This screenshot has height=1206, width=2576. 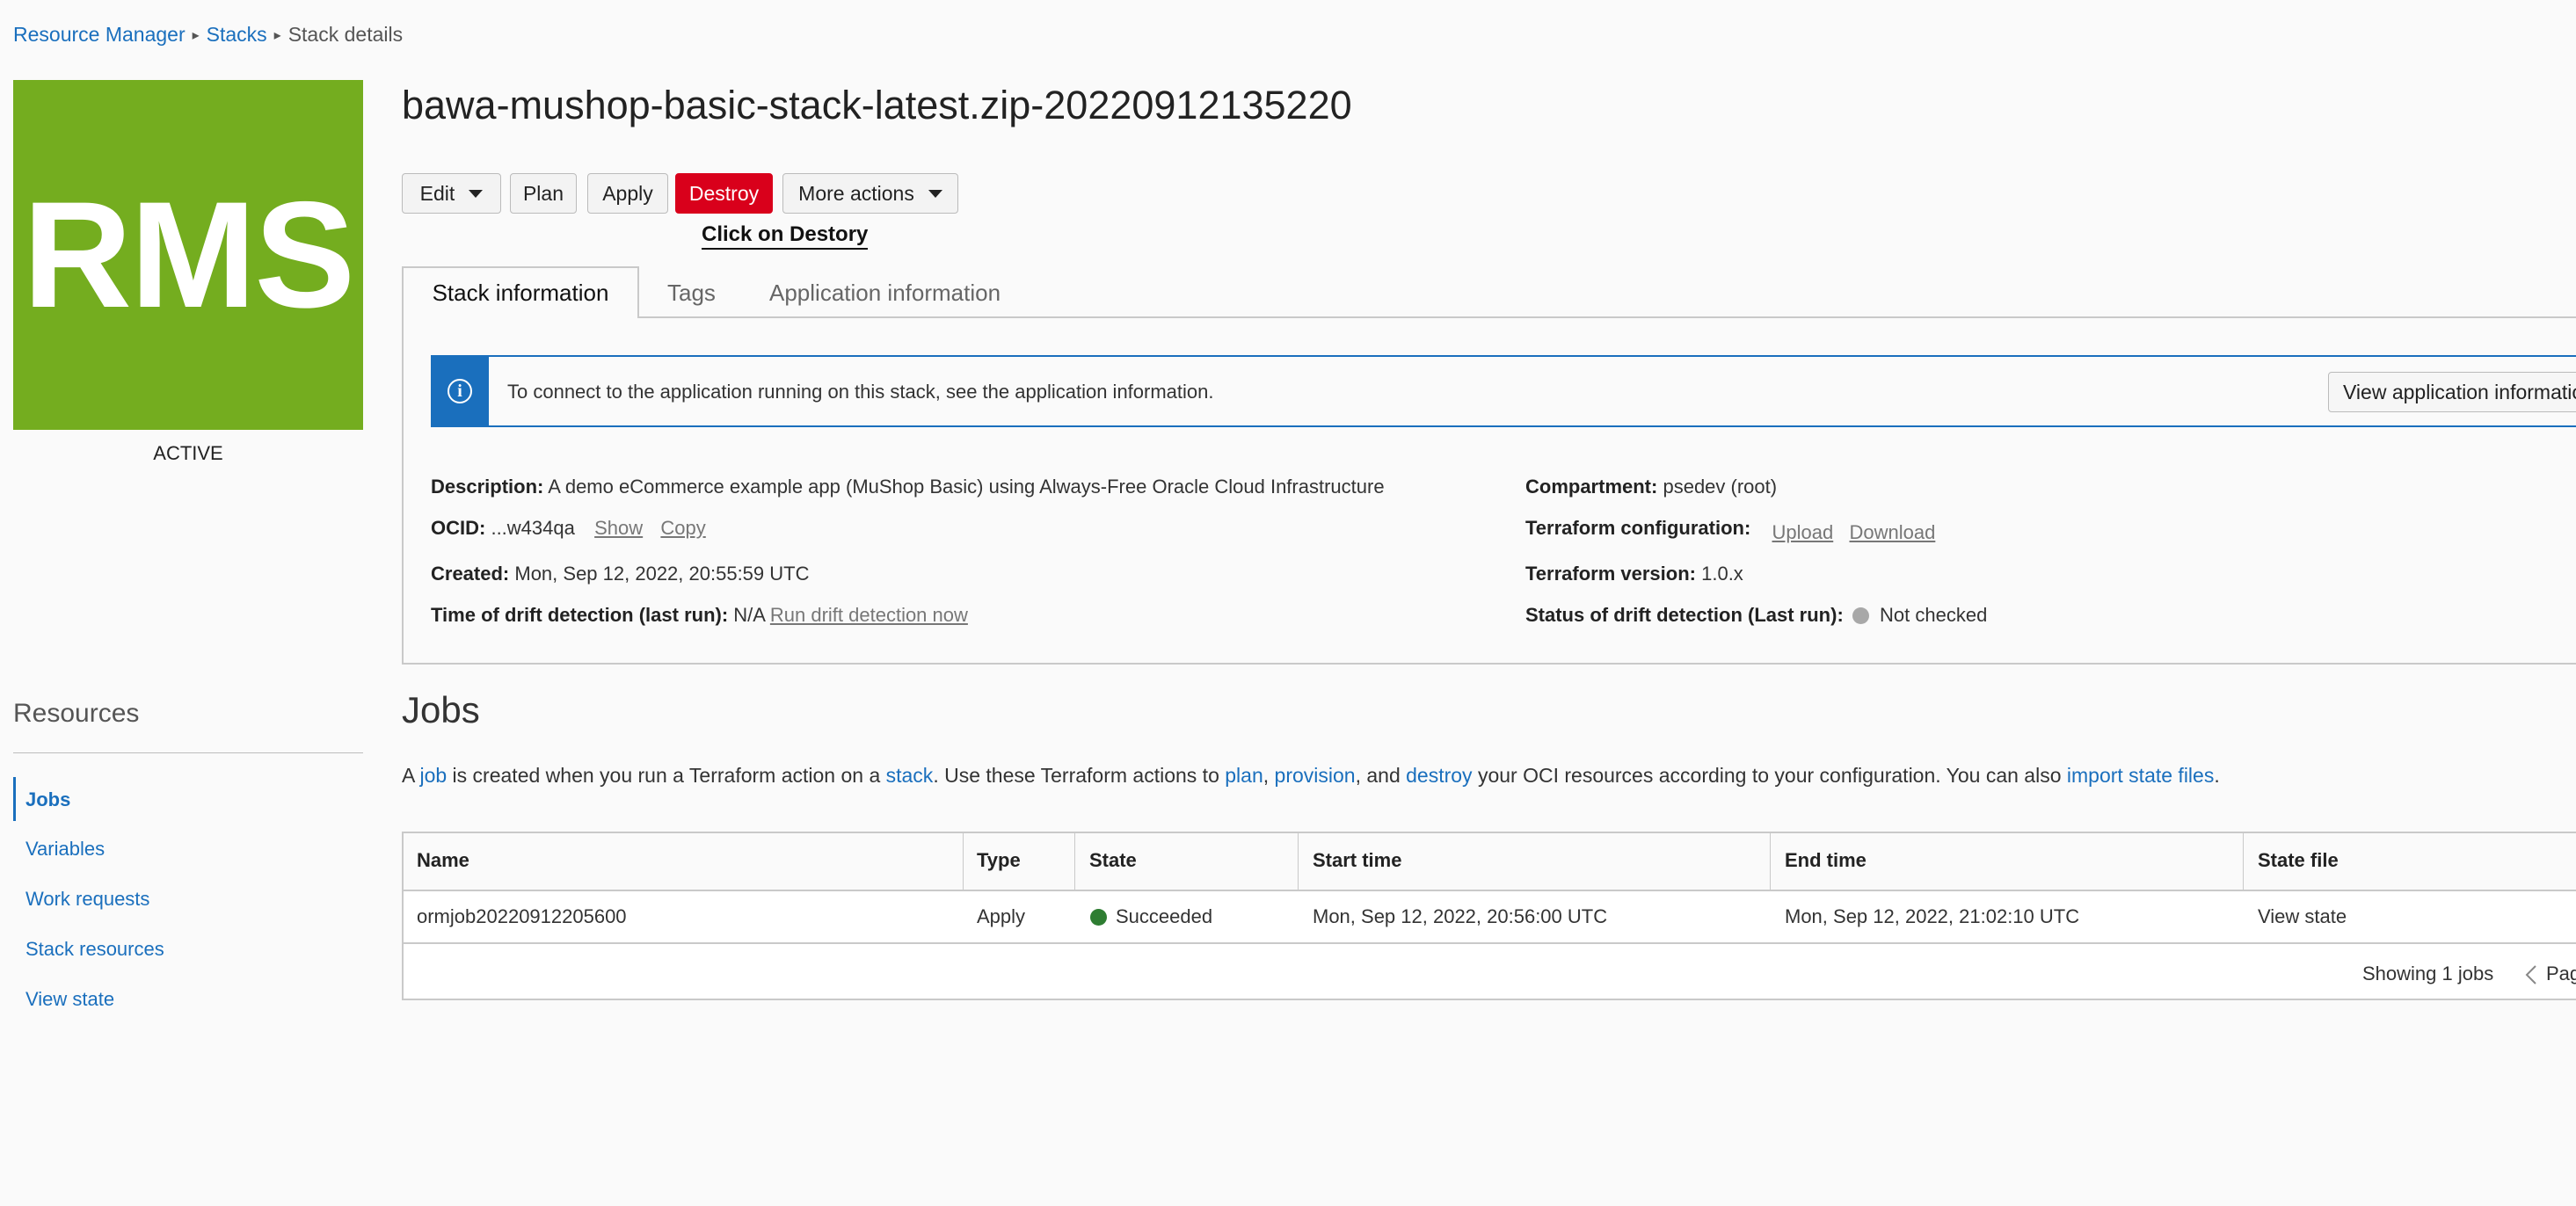 I want to click on job-type: Apply, so click(x=1001, y=916).